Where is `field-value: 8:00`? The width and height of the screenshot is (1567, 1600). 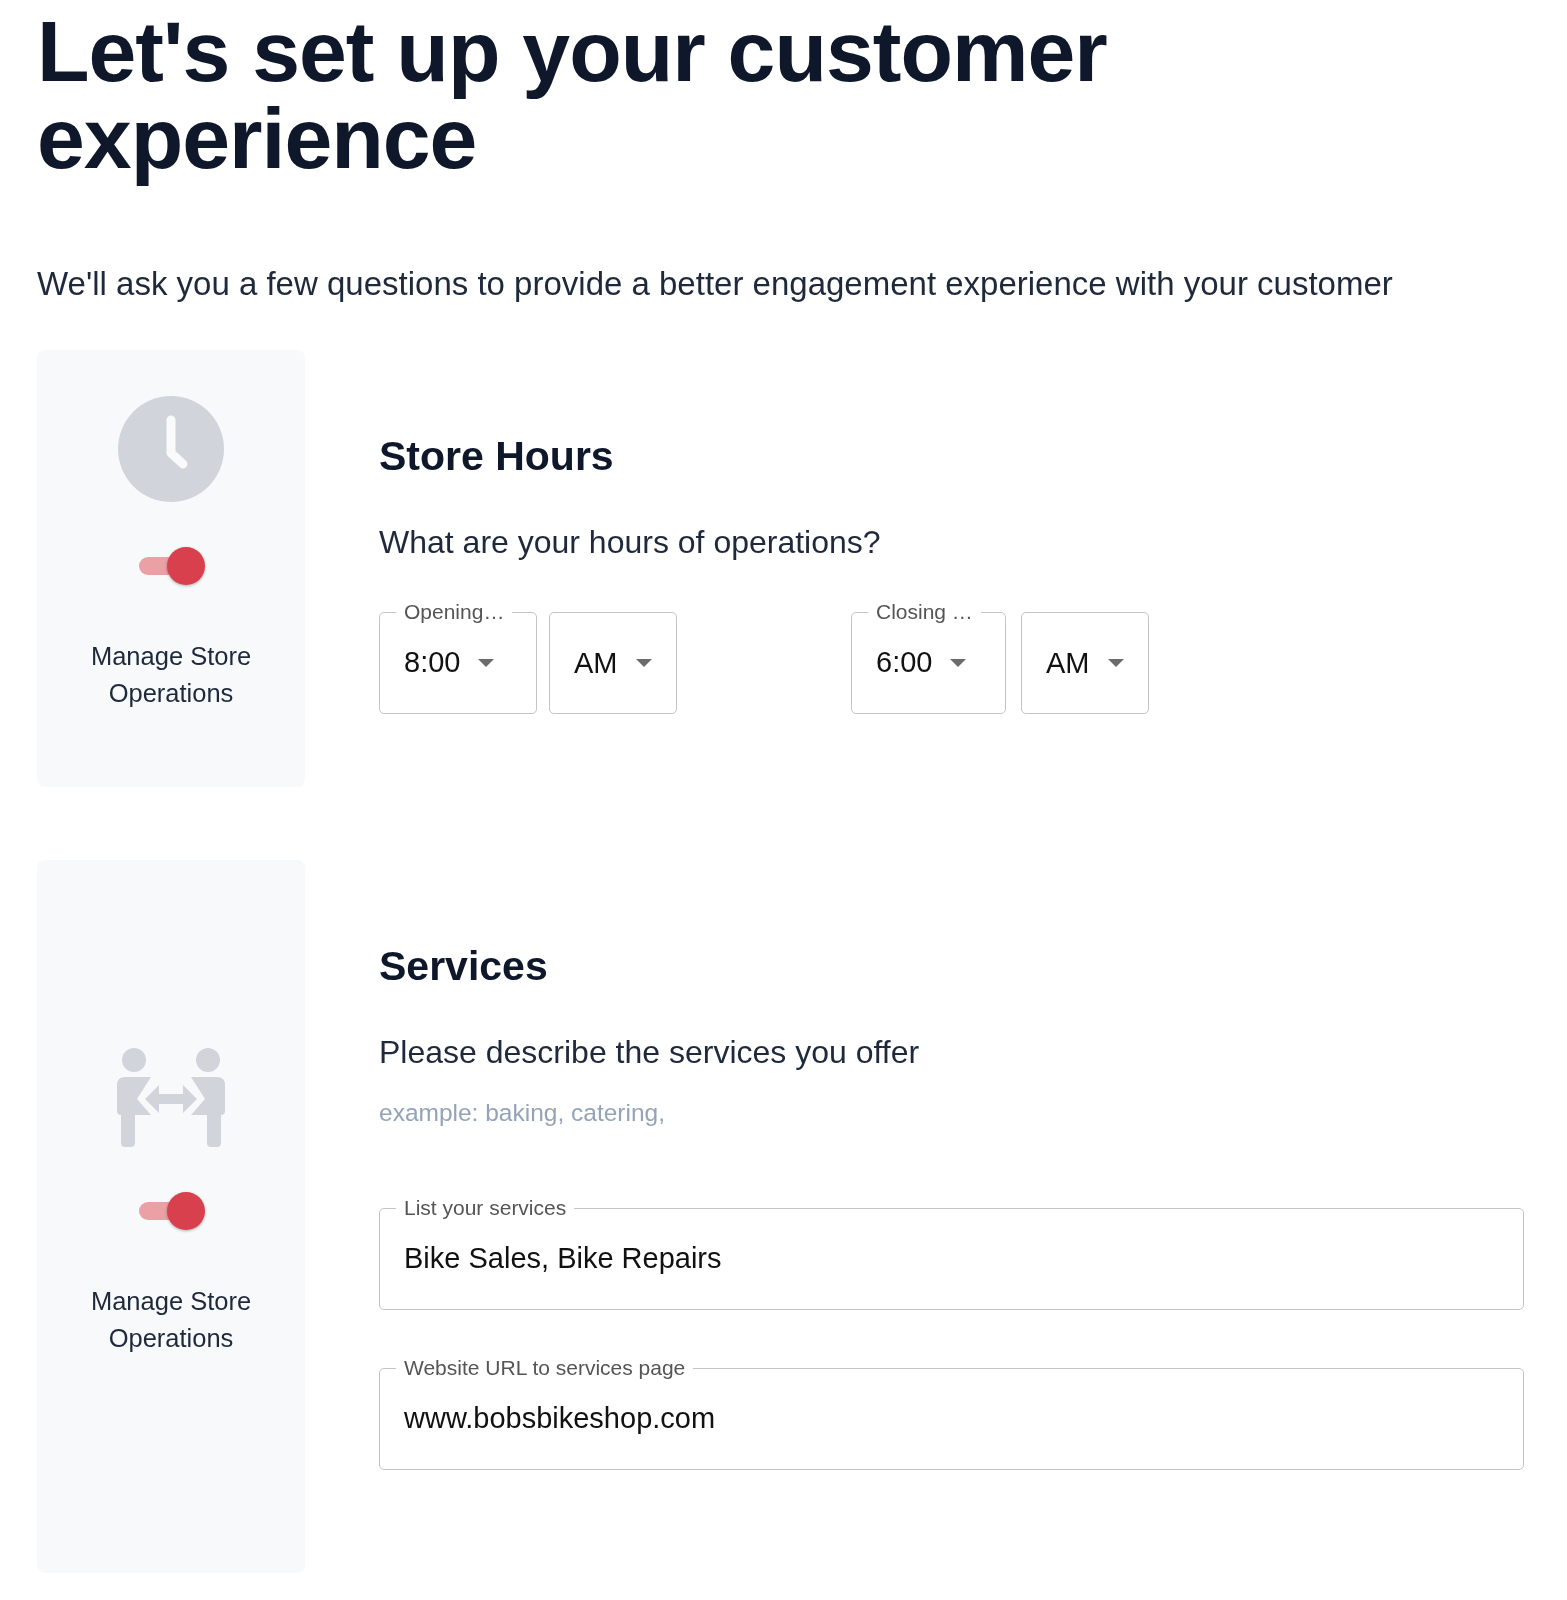
field-value: 8:00 is located at coordinates (432, 662).